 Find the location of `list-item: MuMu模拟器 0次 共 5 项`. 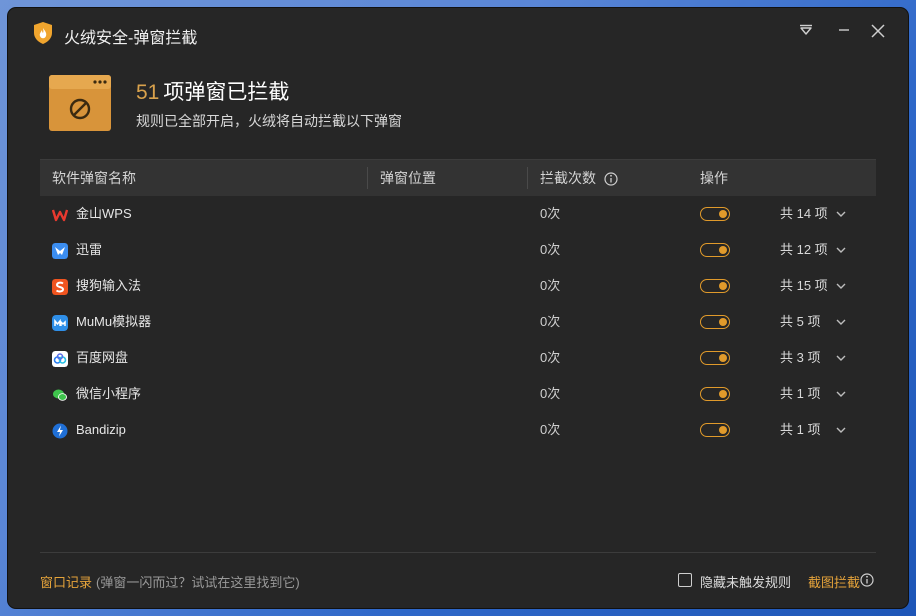

list-item: MuMu模拟器 0次 共 5 项 is located at coordinates (458, 322).